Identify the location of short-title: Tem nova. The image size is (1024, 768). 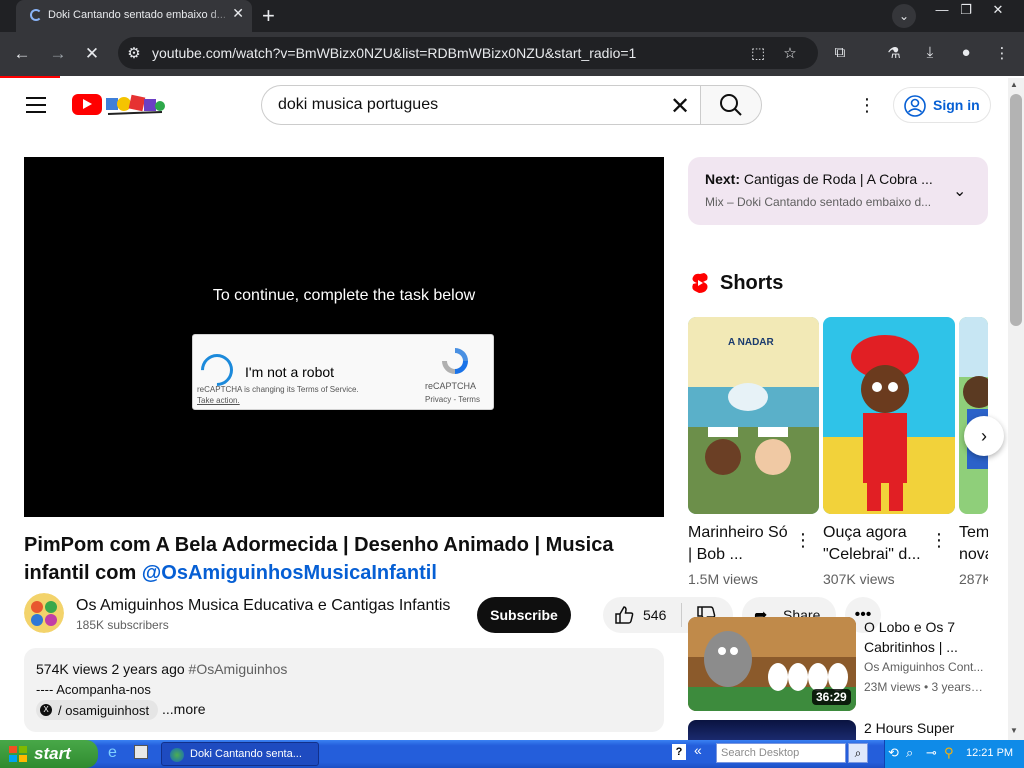
(973, 544).